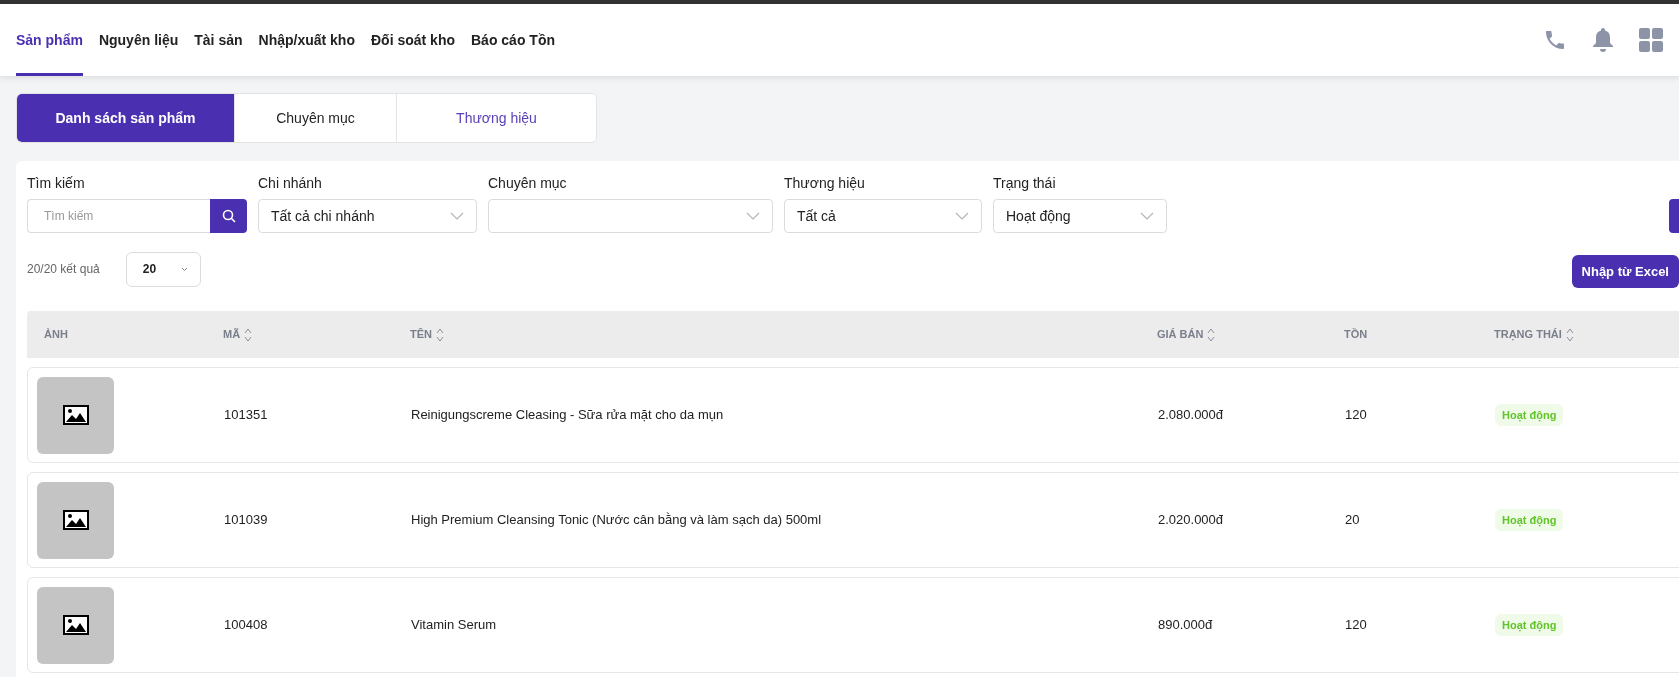  What do you see at coordinates (1603, 40) in the screenshot?
I see `bell-icon` at bounding box center [1603, 40].